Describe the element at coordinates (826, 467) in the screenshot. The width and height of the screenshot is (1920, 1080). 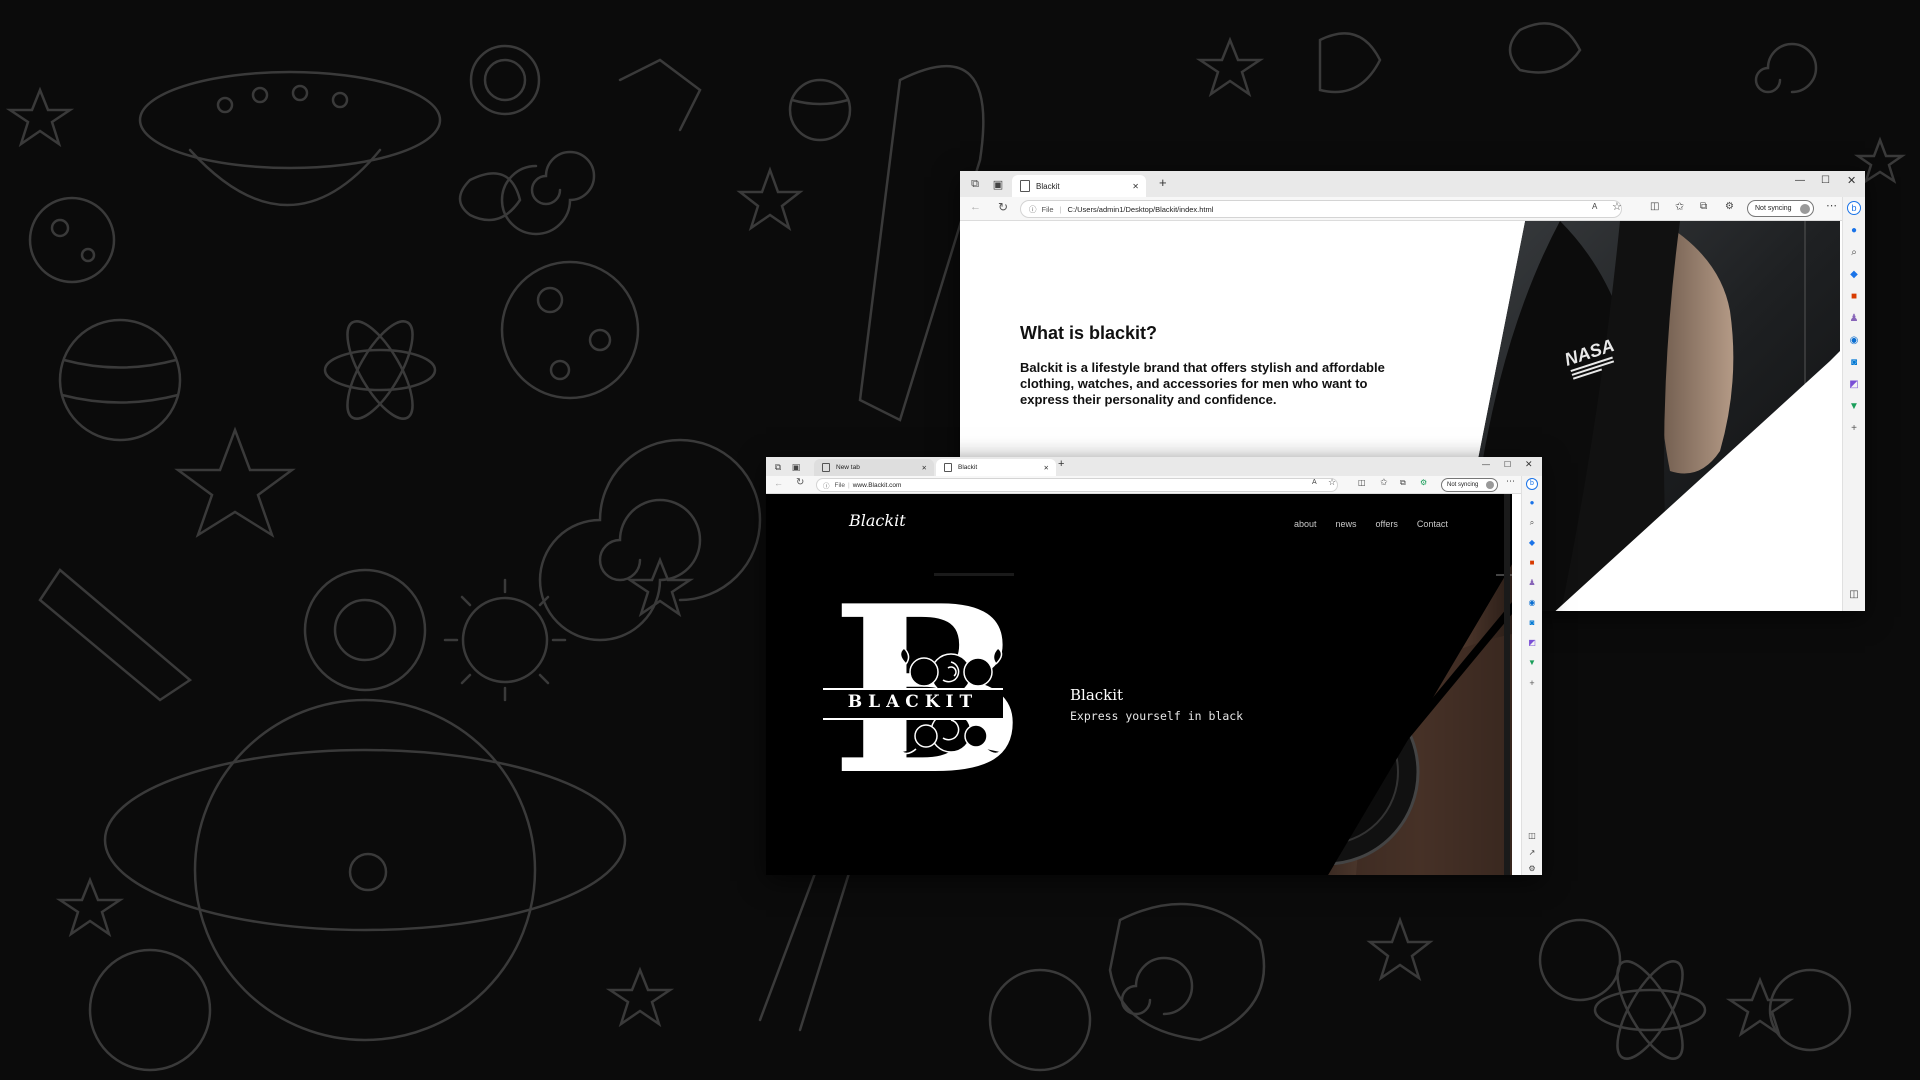
I see `new-tab-icon` at that location.